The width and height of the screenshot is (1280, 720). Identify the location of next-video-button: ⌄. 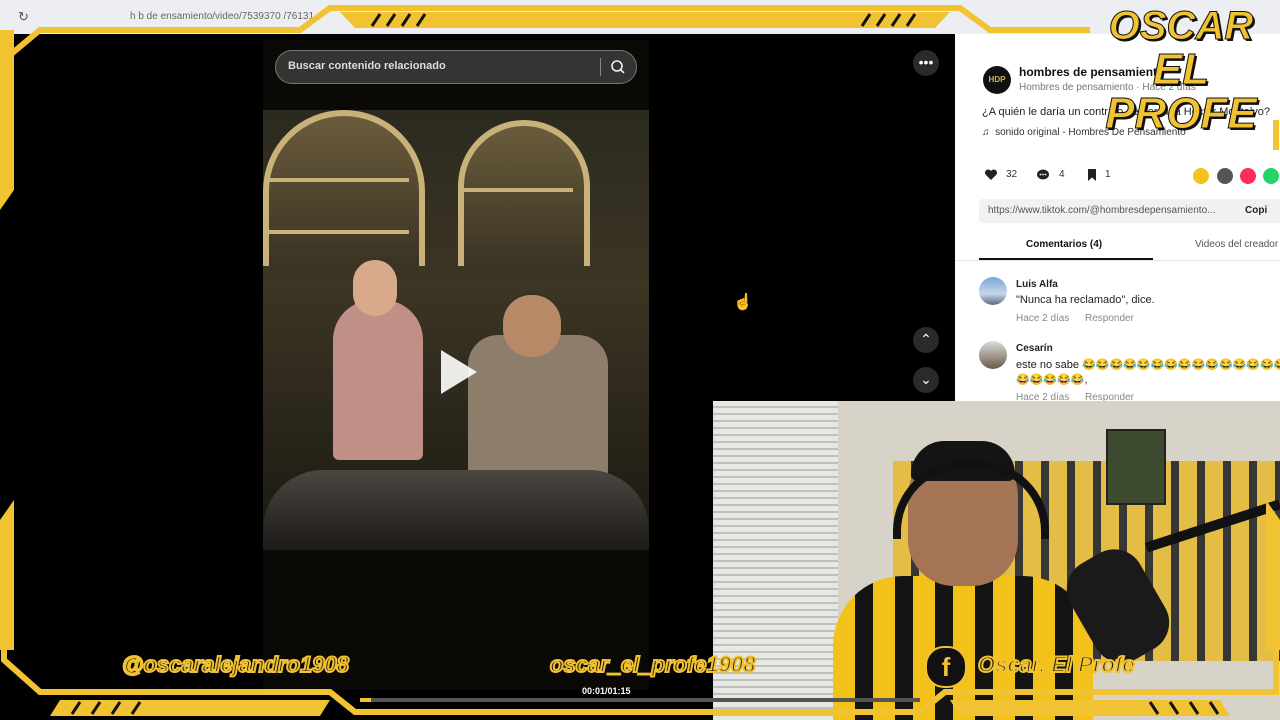
(926, 380).